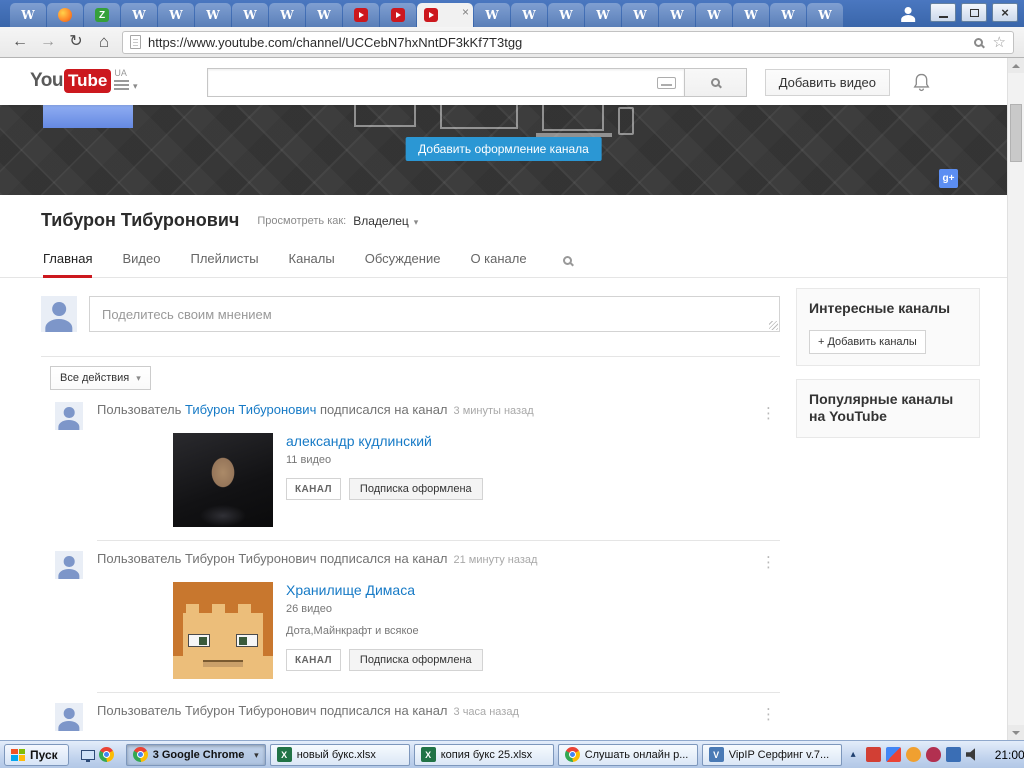 The height and width of the screenshot is (768, 1024). Describe the element at coordinates (933, 754) in the screenshot. I see `shield-tray-icon` at that location.